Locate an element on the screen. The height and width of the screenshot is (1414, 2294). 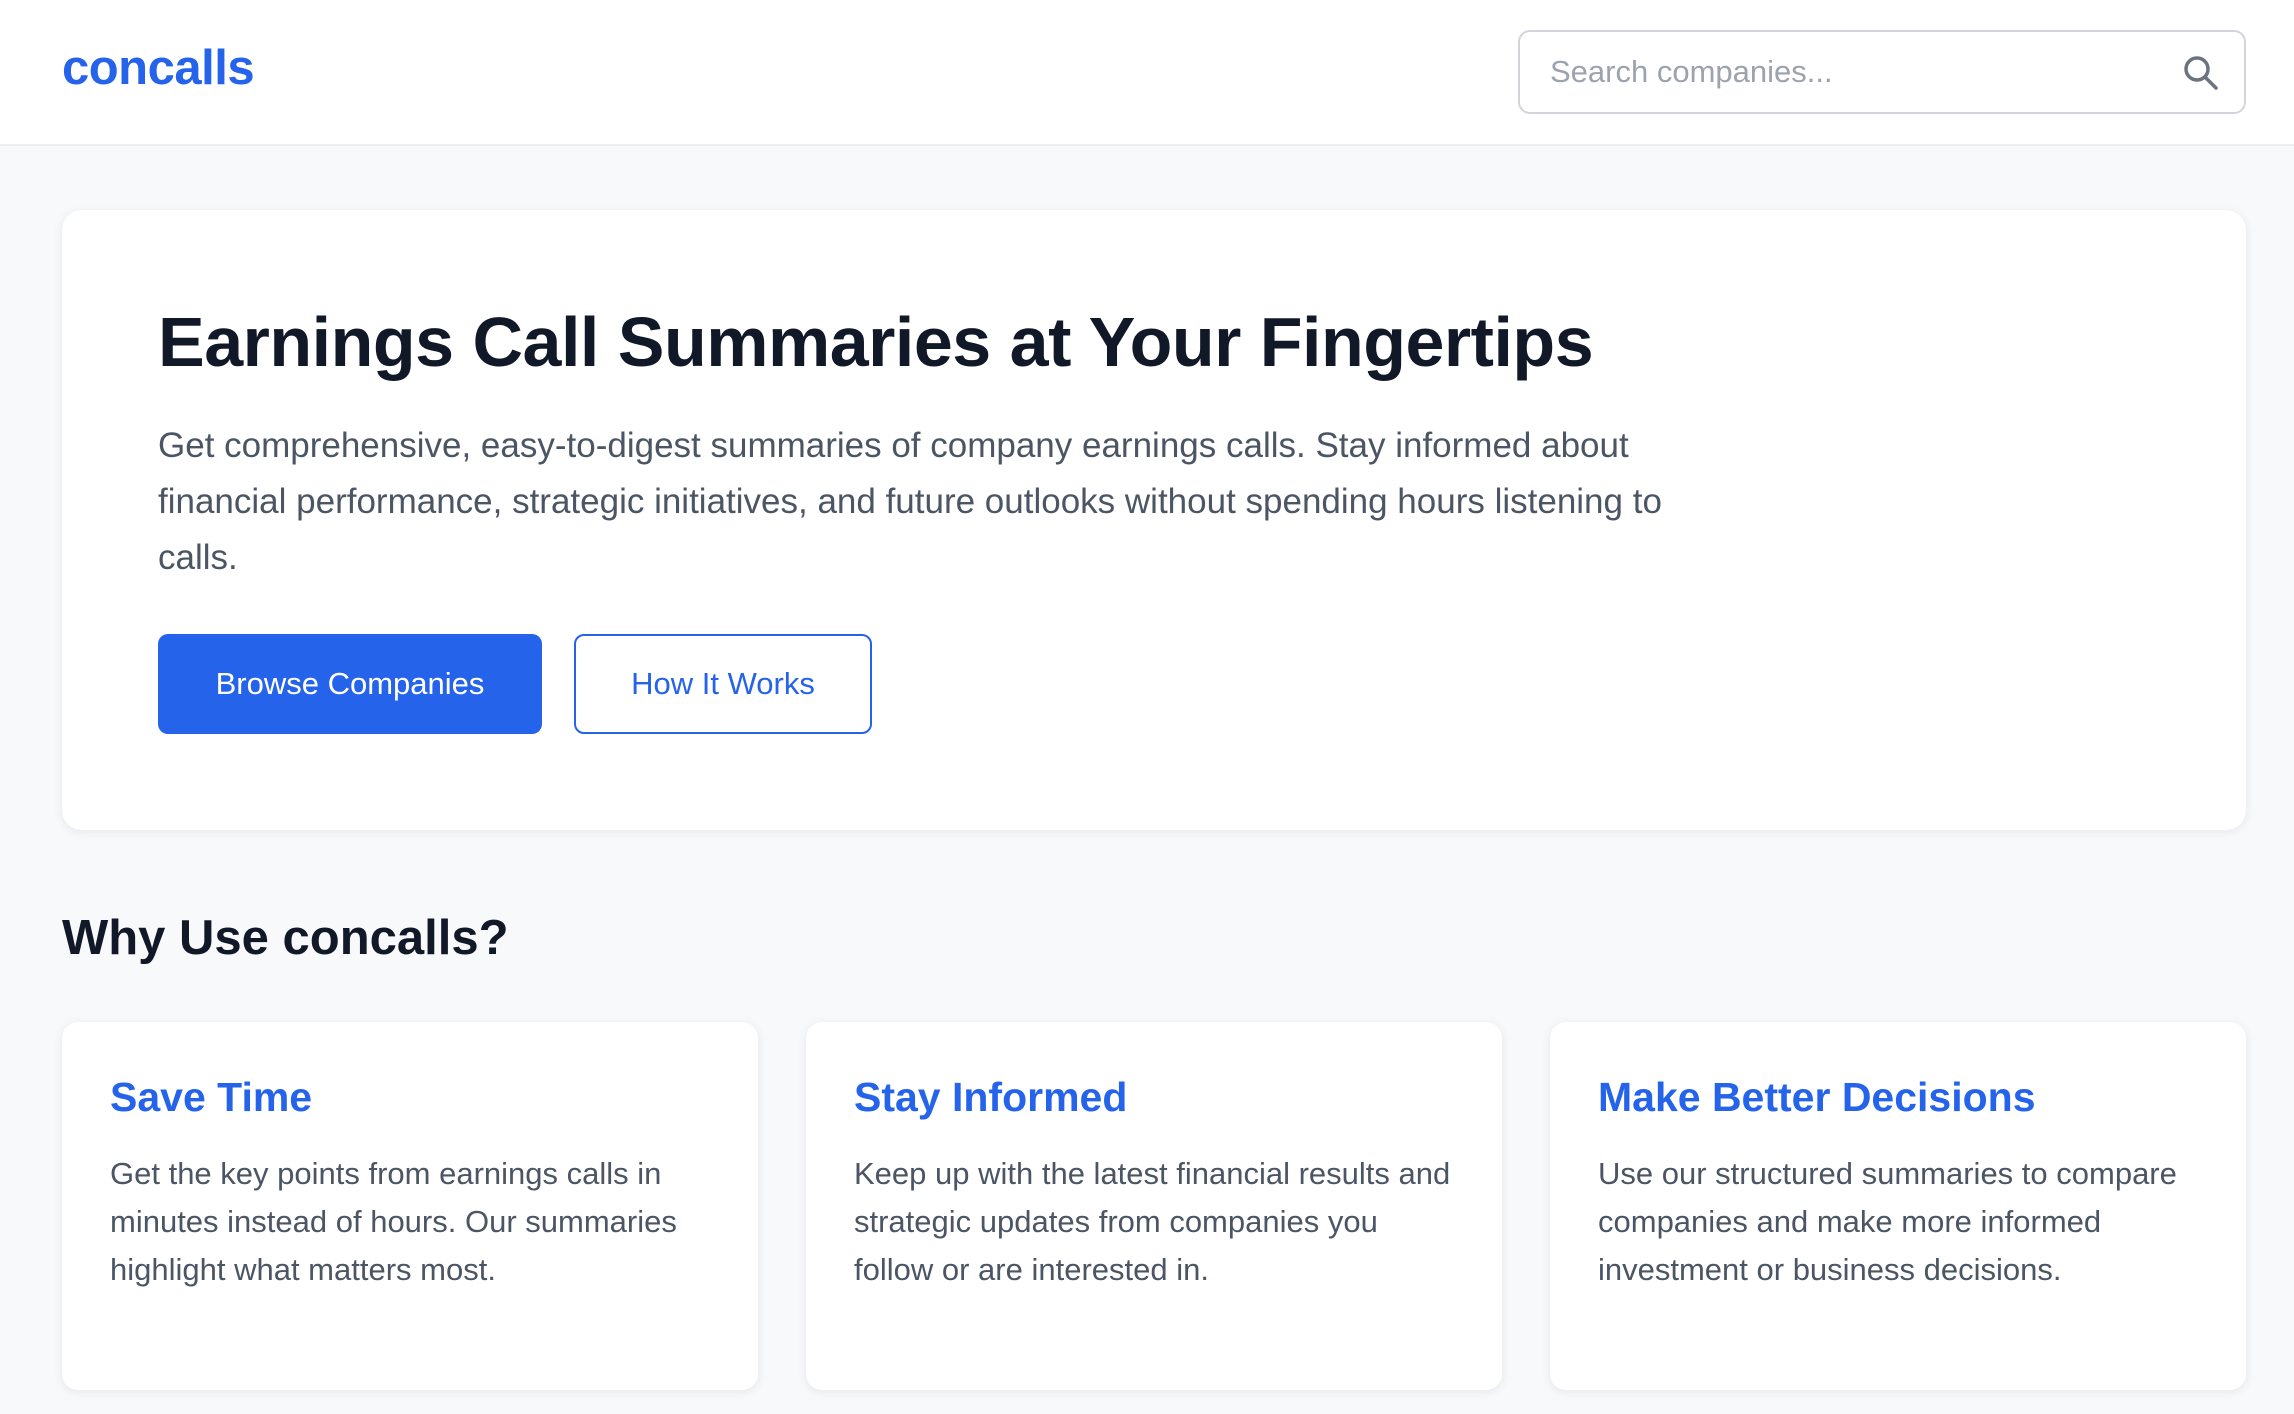
logo: concalls is located at coordinates (158, 68).